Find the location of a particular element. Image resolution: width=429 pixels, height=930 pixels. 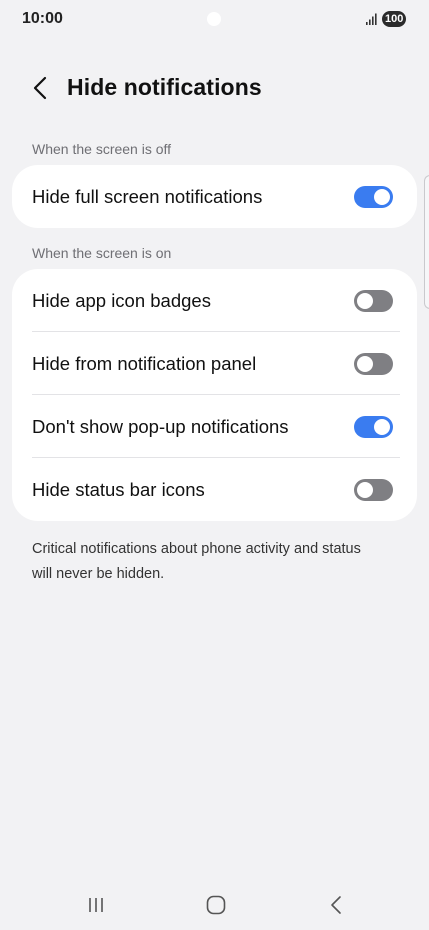

setting-row-hide-status-bar-icons: Hide status bar icons is located at coordinates (214, 489).